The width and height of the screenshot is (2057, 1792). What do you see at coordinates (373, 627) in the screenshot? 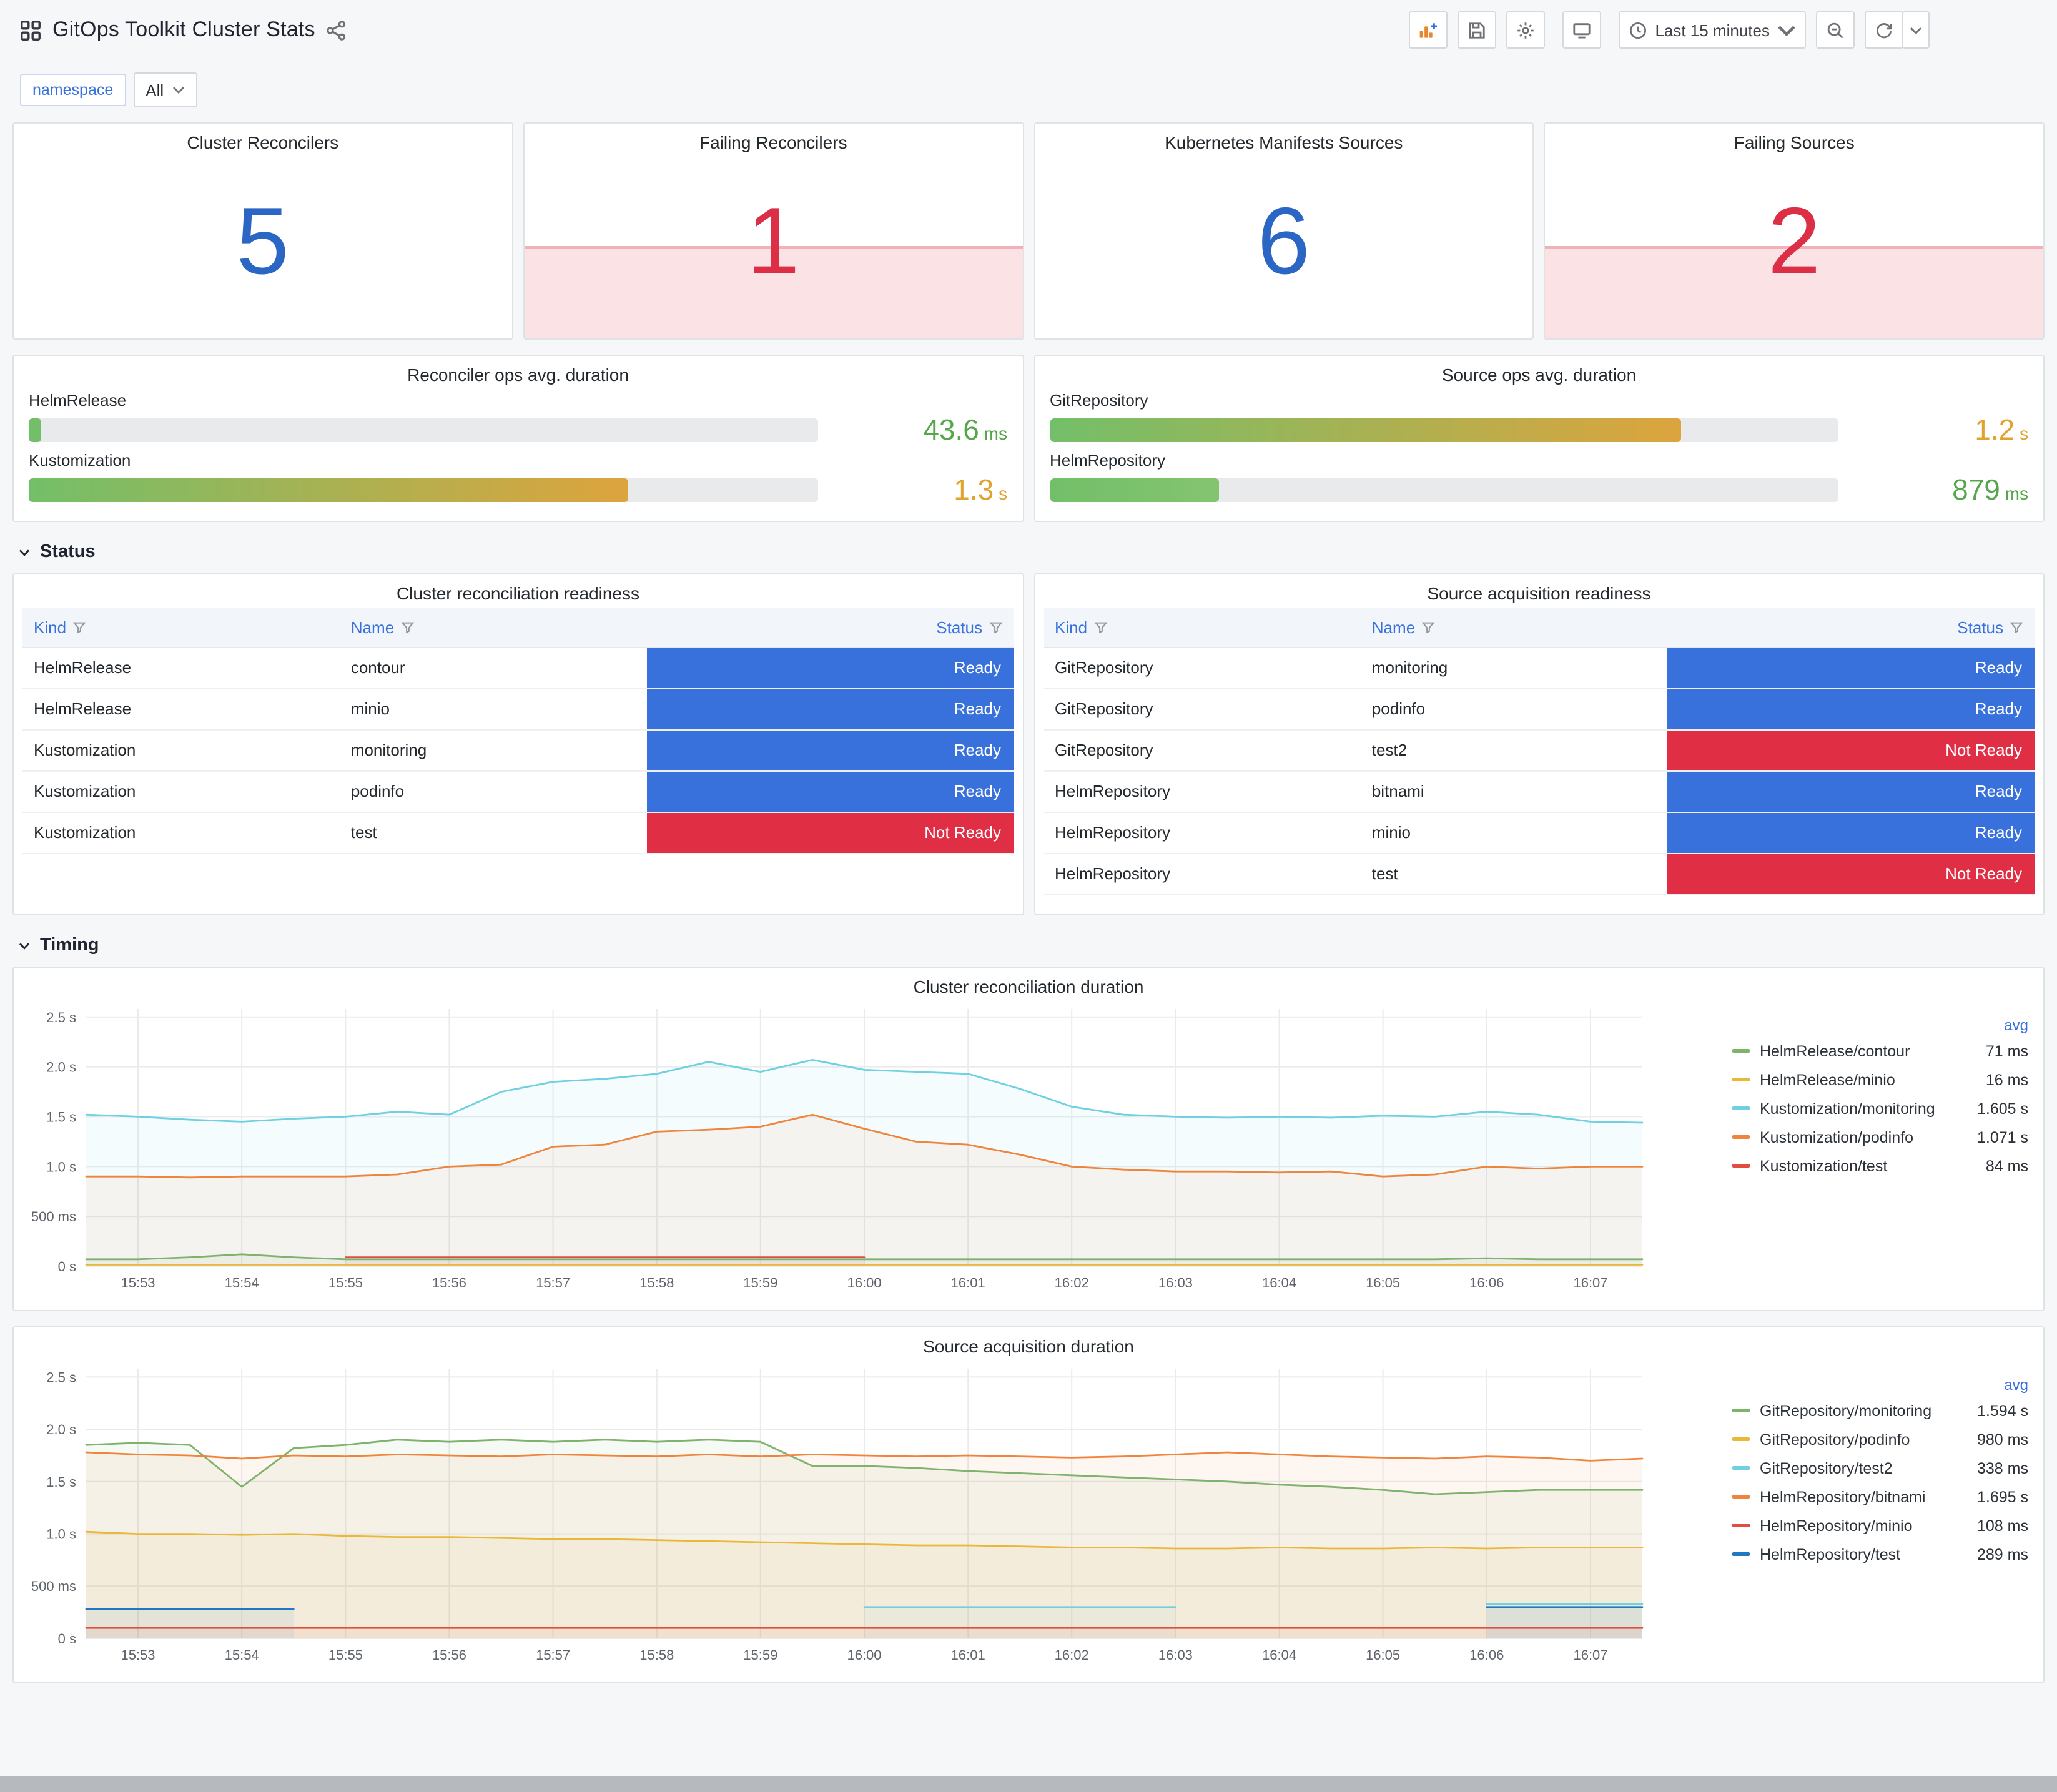
I see `column-header-label: Name` at bounding box center [373, 627].